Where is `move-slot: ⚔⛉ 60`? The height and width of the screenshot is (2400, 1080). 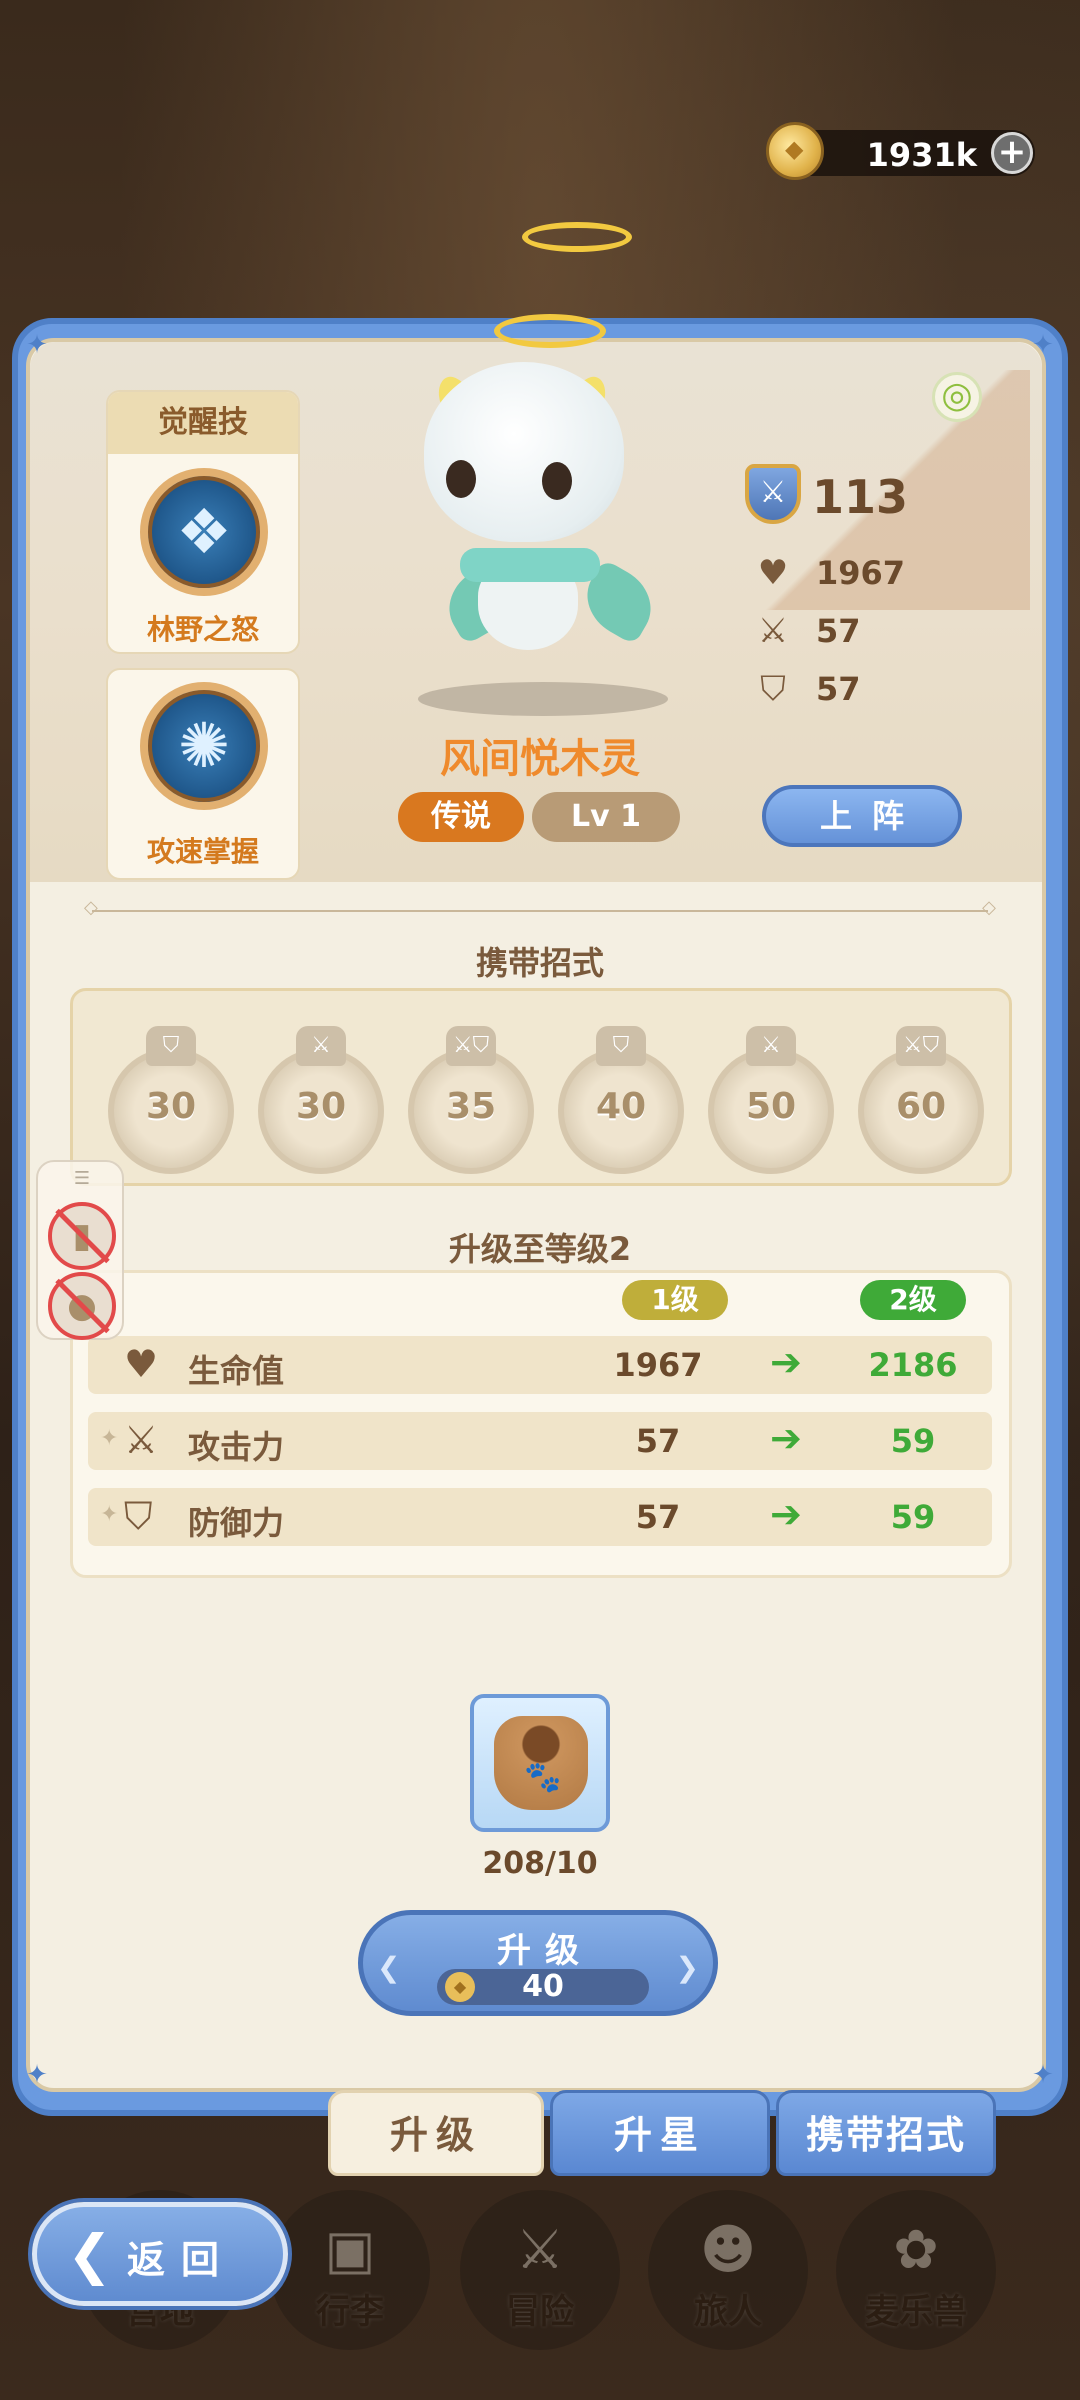 move-slot: ⚔⛉ 60 is located at coordinates (921, 1100).